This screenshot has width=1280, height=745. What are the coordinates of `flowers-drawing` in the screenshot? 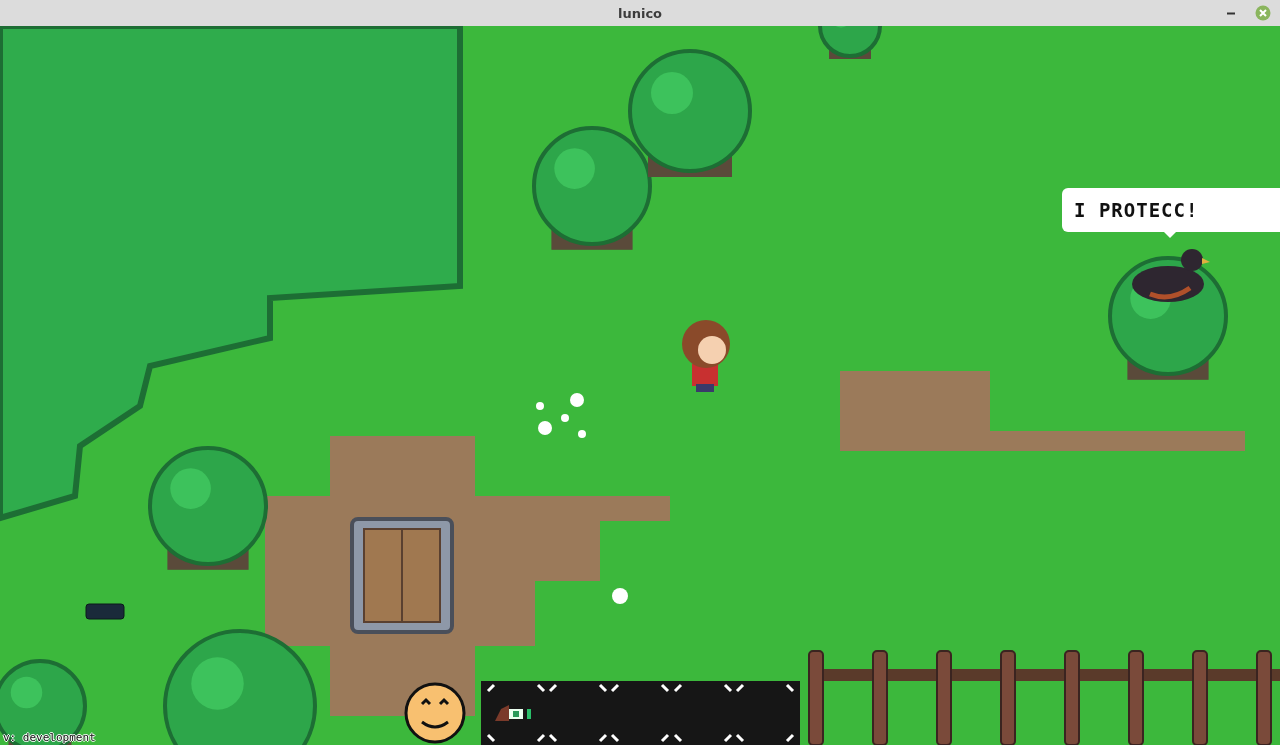 It's located at (561, 415).